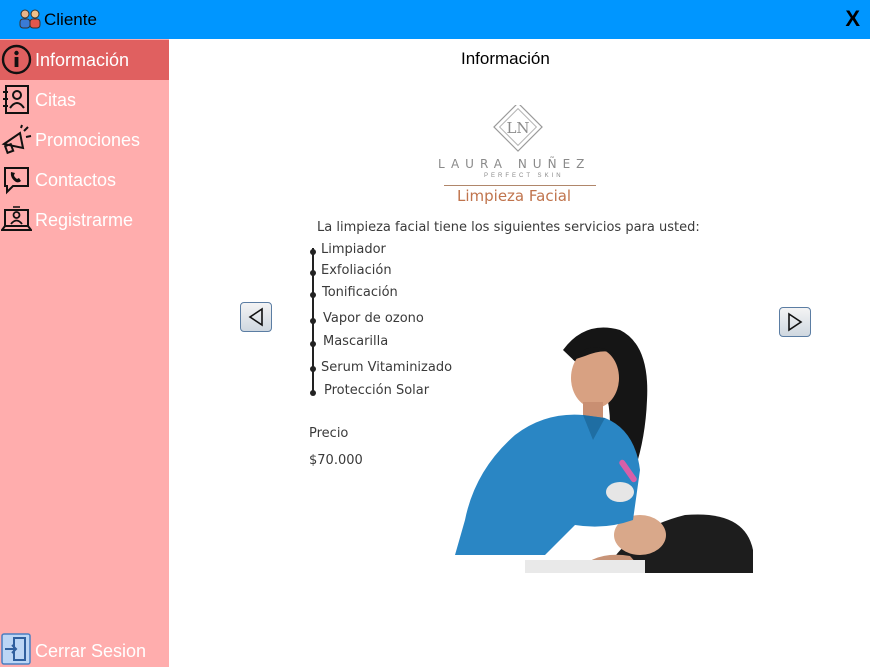 The height and width of the screenshot is (667, 870). Describe the element at coordinates (387, 367) in the screenshot. I see `service-item: Serum Vitaminizado` at that location.